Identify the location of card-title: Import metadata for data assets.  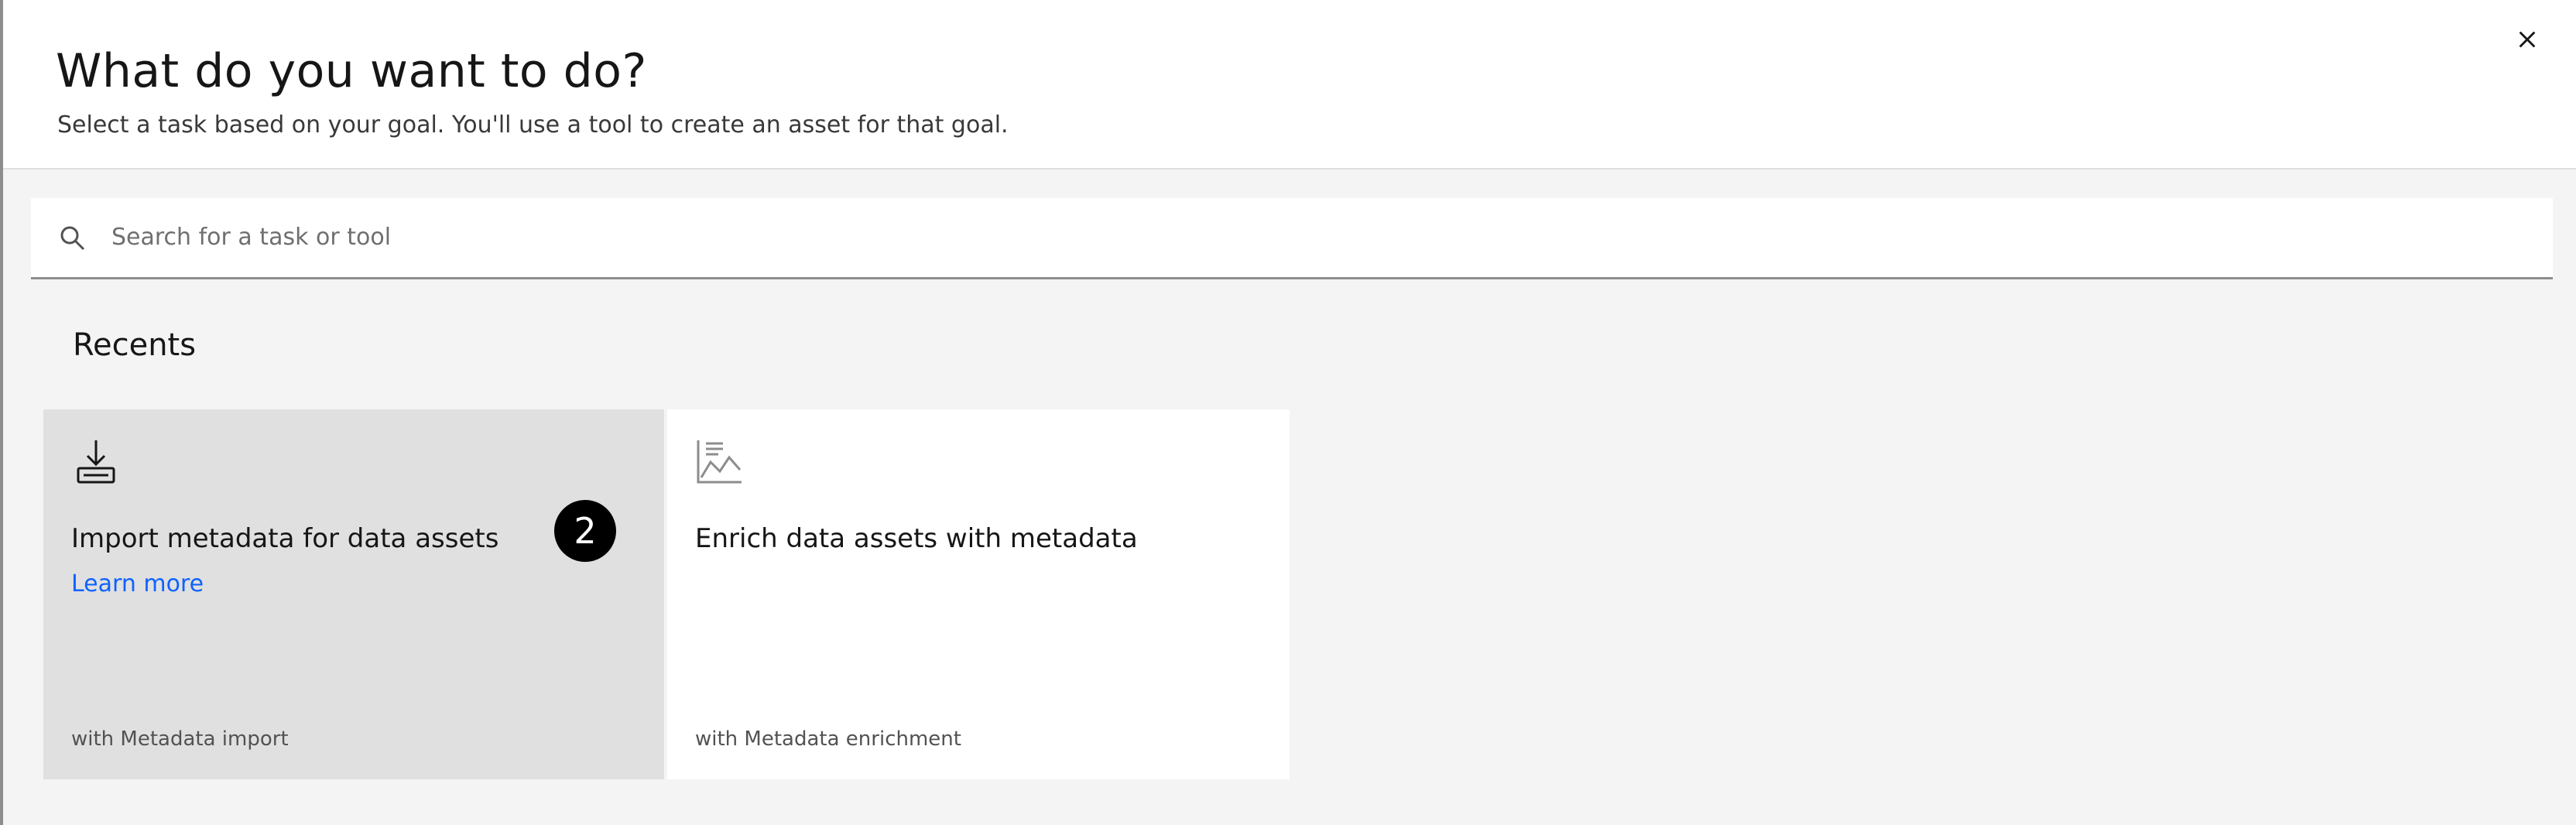
(285, 538).